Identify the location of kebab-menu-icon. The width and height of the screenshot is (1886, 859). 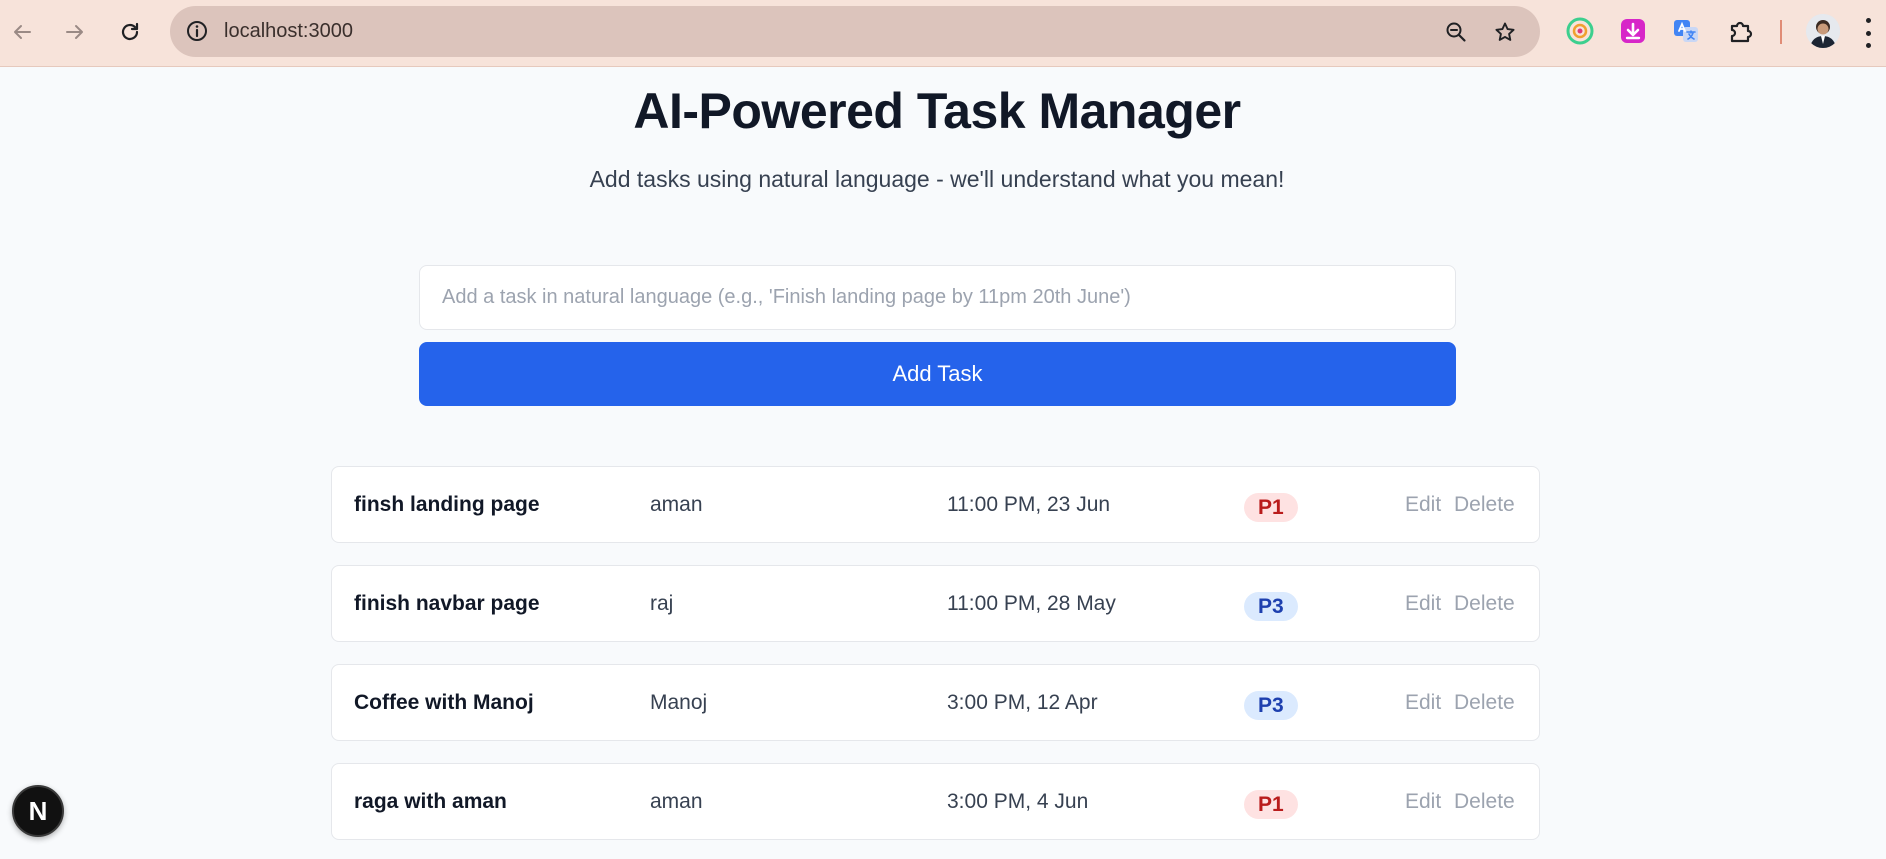
(1868, 33).